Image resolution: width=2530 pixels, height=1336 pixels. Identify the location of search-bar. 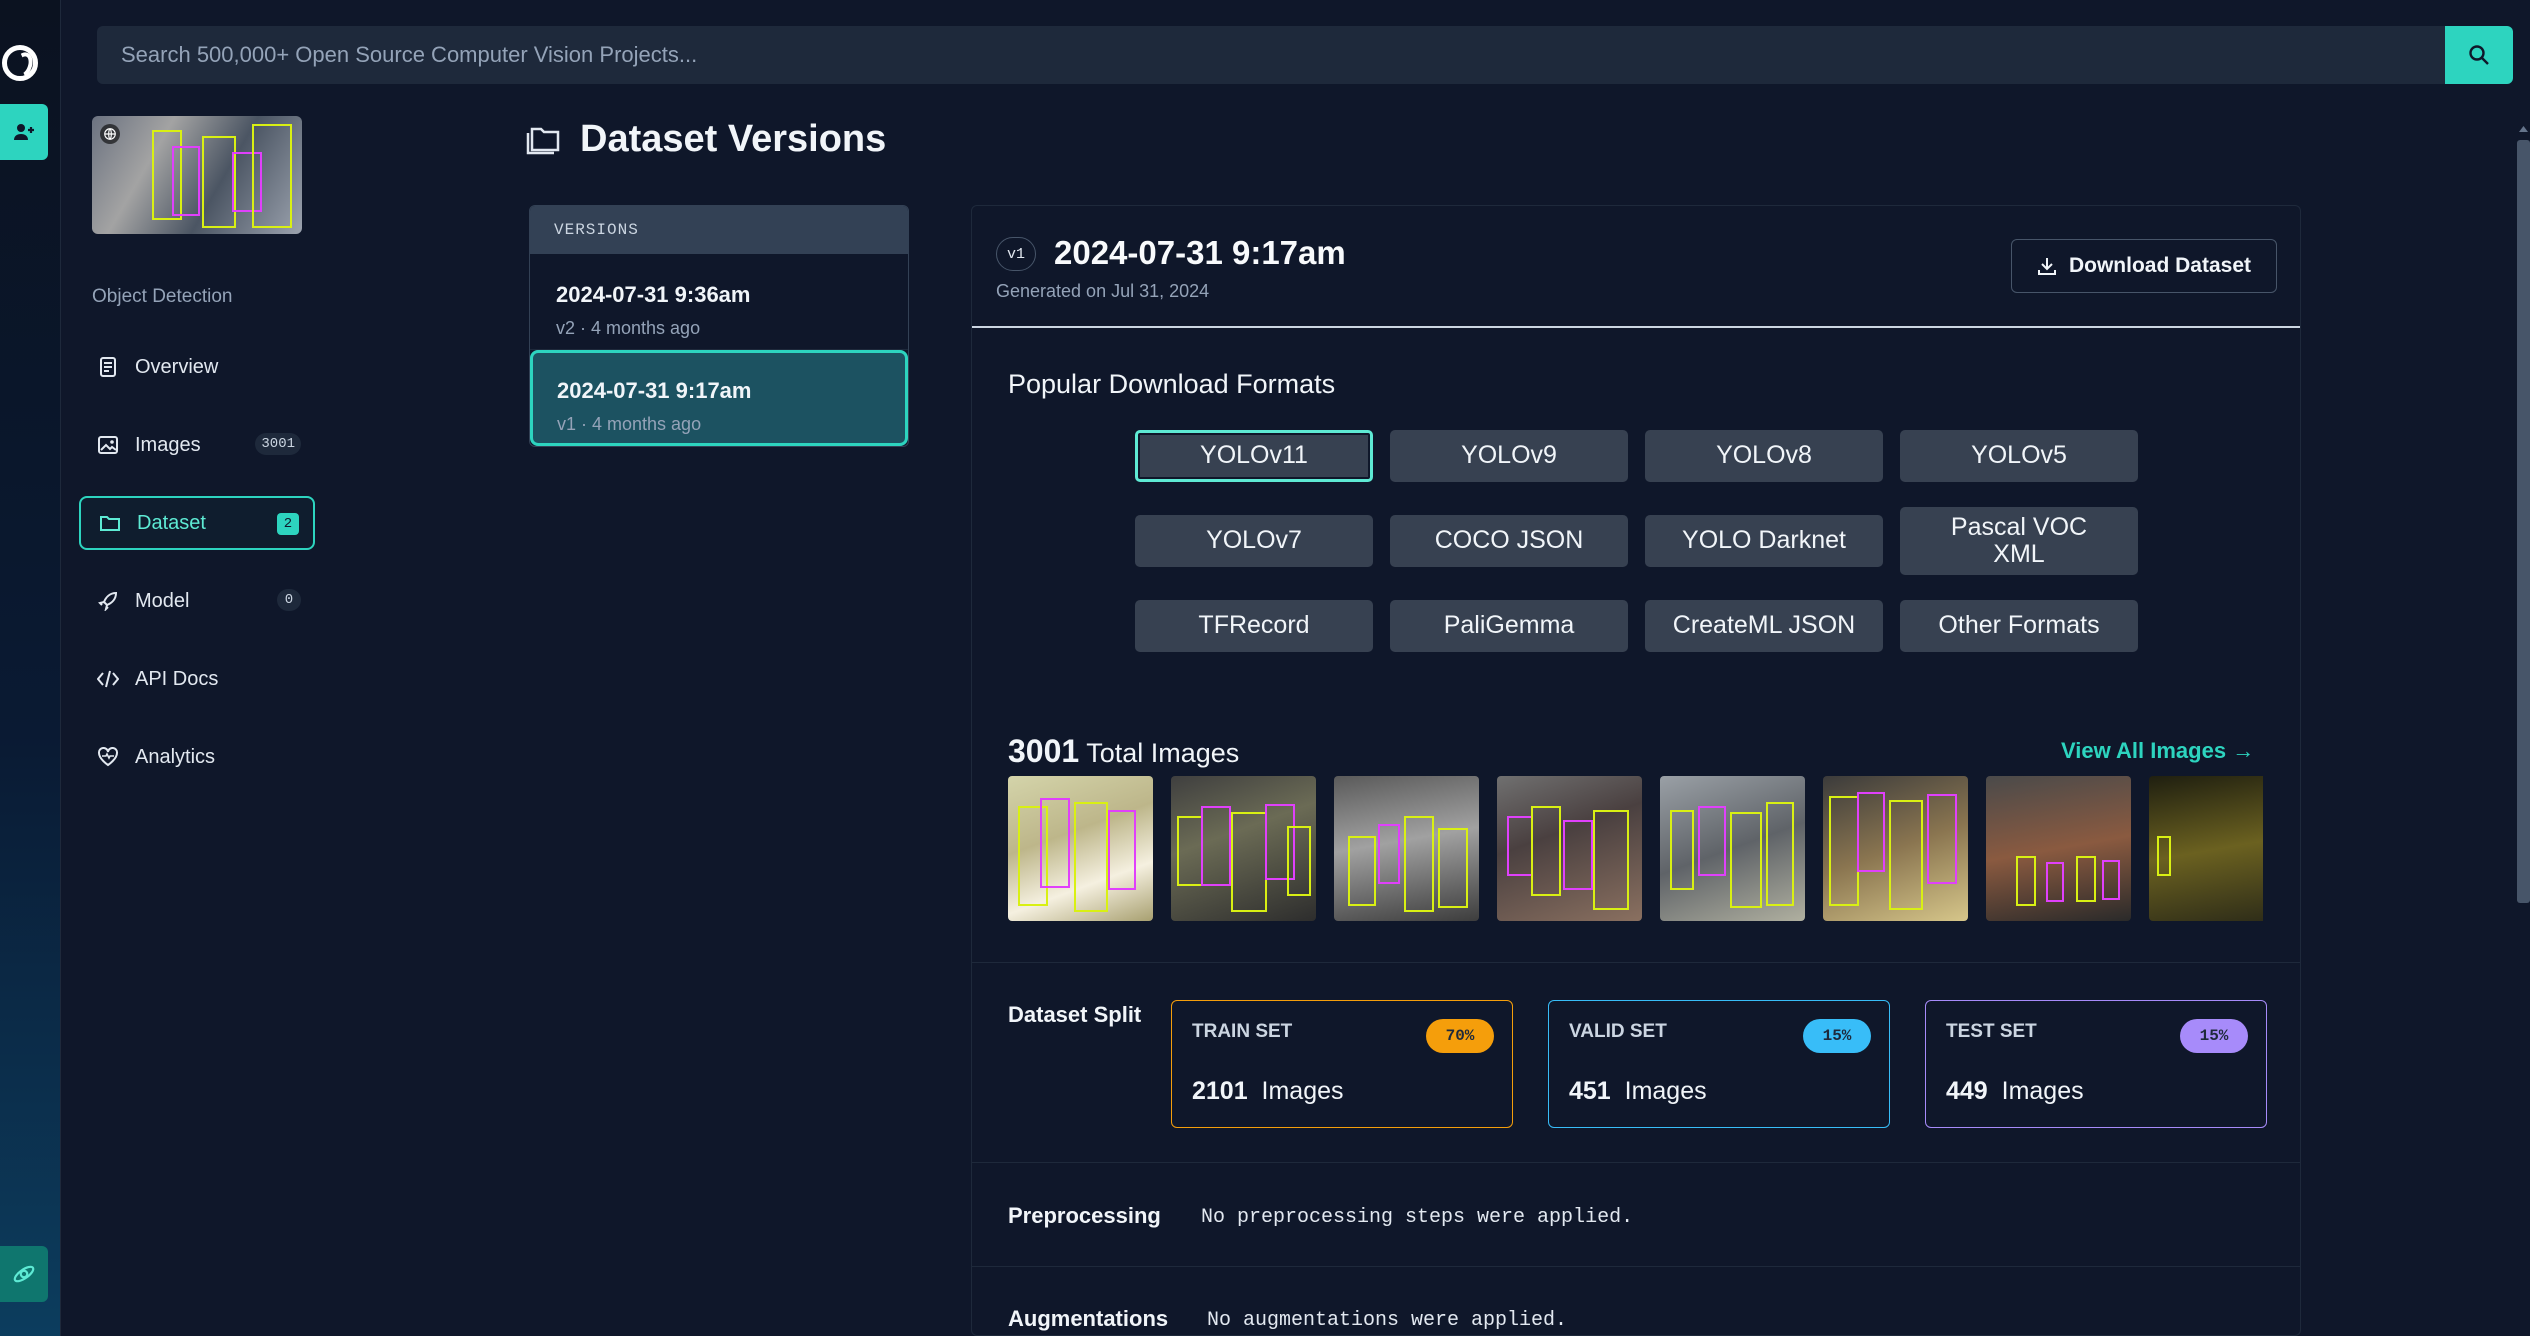
(1271, 55).